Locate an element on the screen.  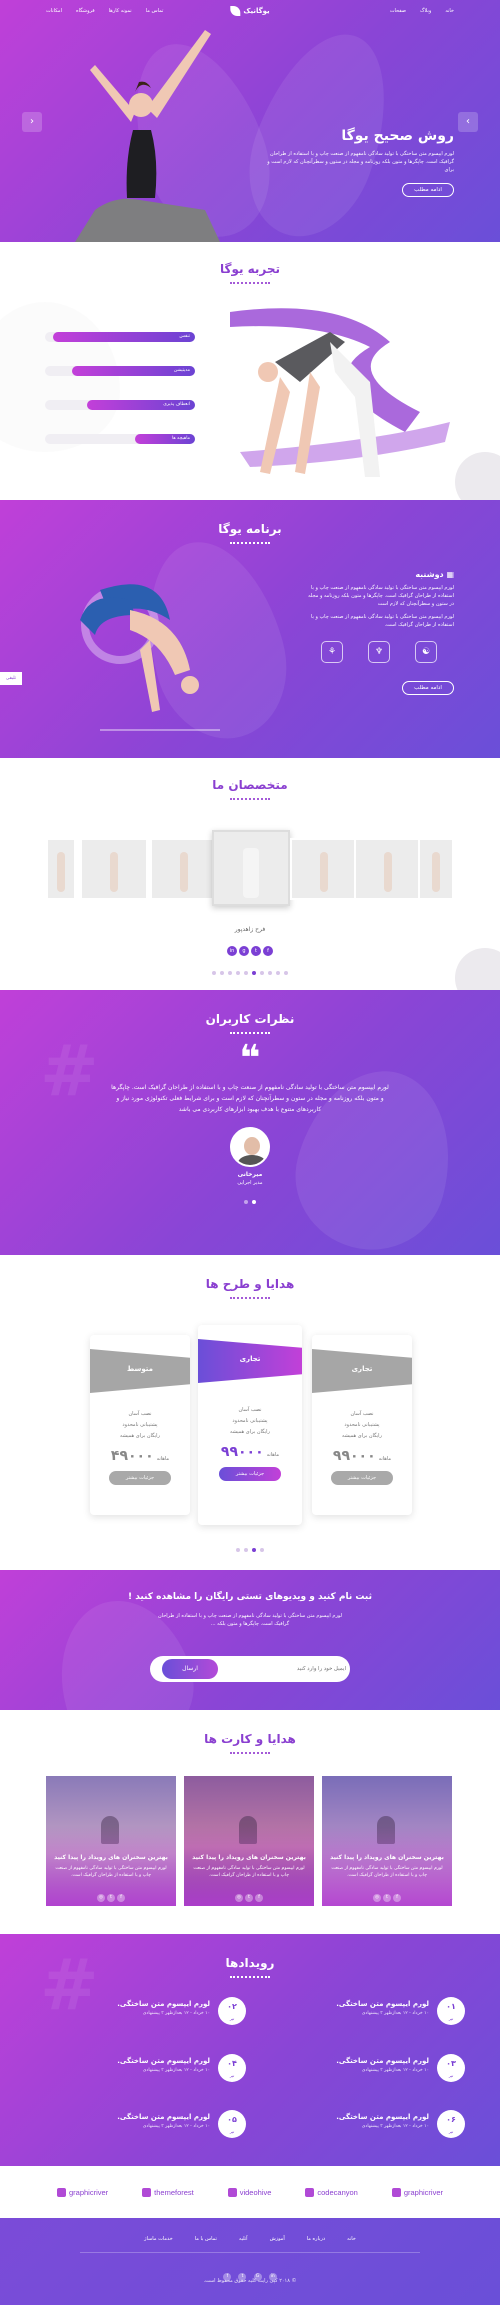
skill-bar-fill: انعطاف پذیری is located at coordinates (141, 405).